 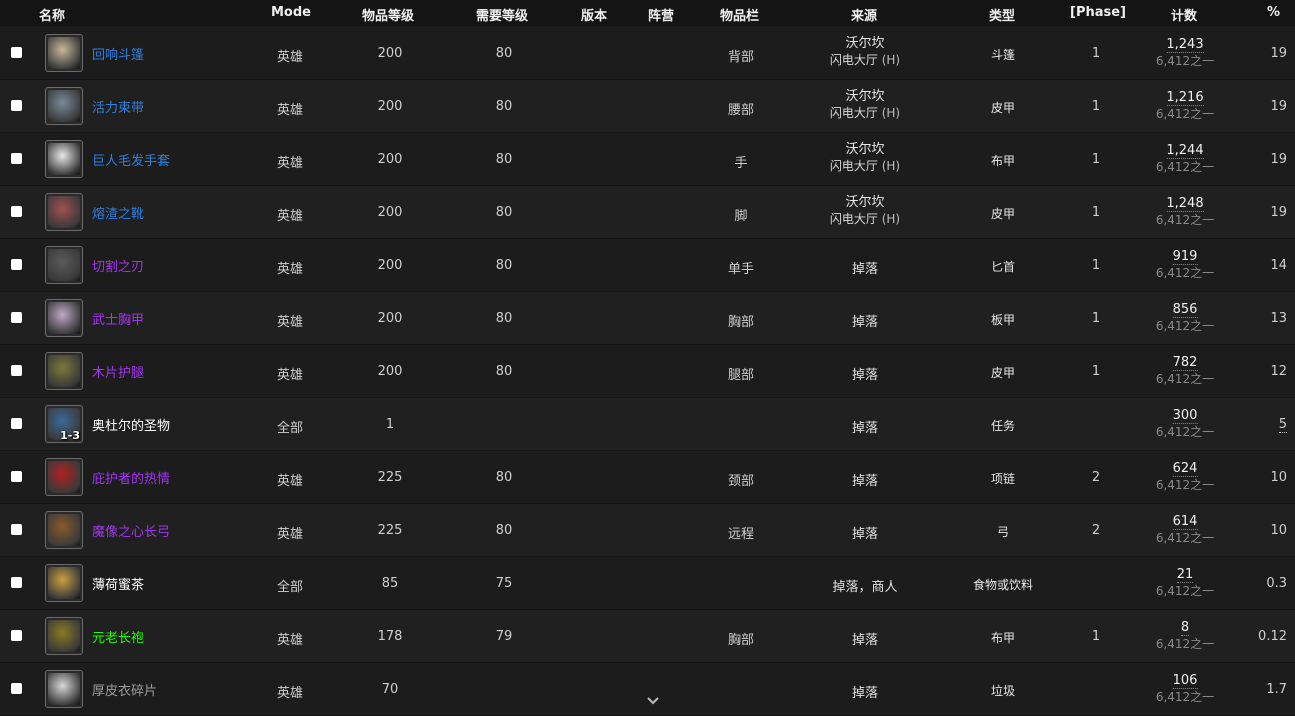 I want to click on header-item-level: 物品等级, so click(x=388, y=14).